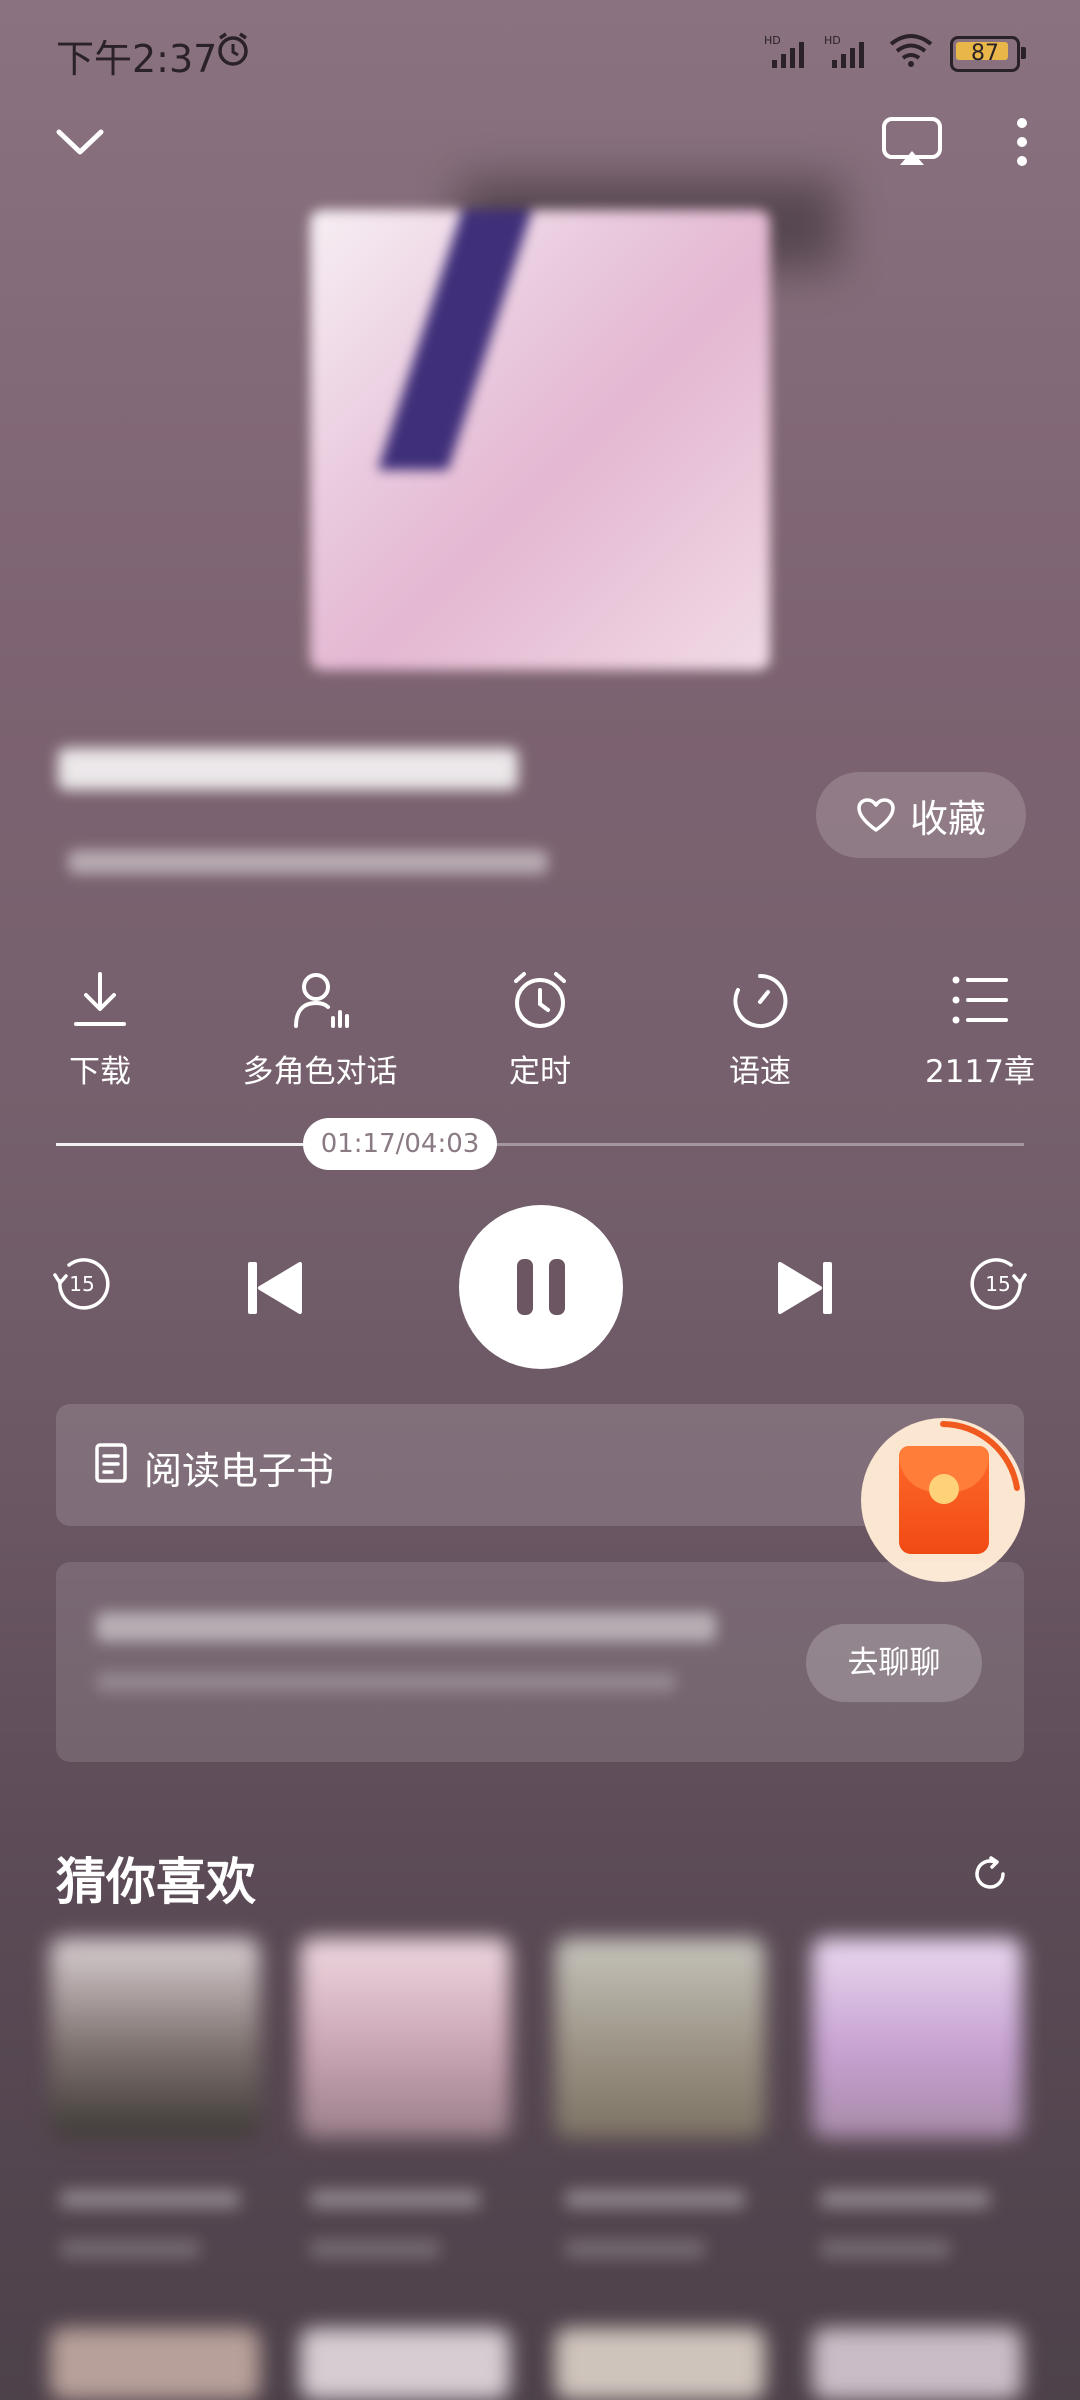 This screenshot has width=1080, height=2400. I want to click on rewind-seconds: 15, so click(81, 1284).